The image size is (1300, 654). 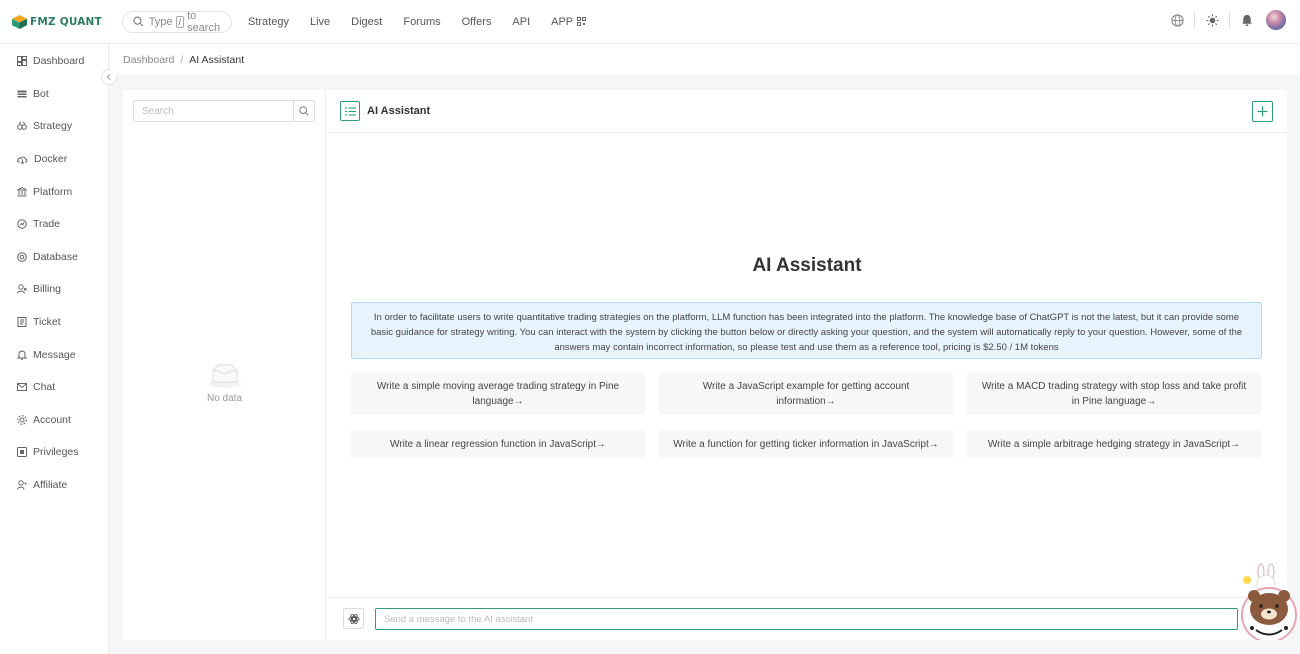 I want to click on sidebar-item-label: Trade, so click(x=47, y=224).